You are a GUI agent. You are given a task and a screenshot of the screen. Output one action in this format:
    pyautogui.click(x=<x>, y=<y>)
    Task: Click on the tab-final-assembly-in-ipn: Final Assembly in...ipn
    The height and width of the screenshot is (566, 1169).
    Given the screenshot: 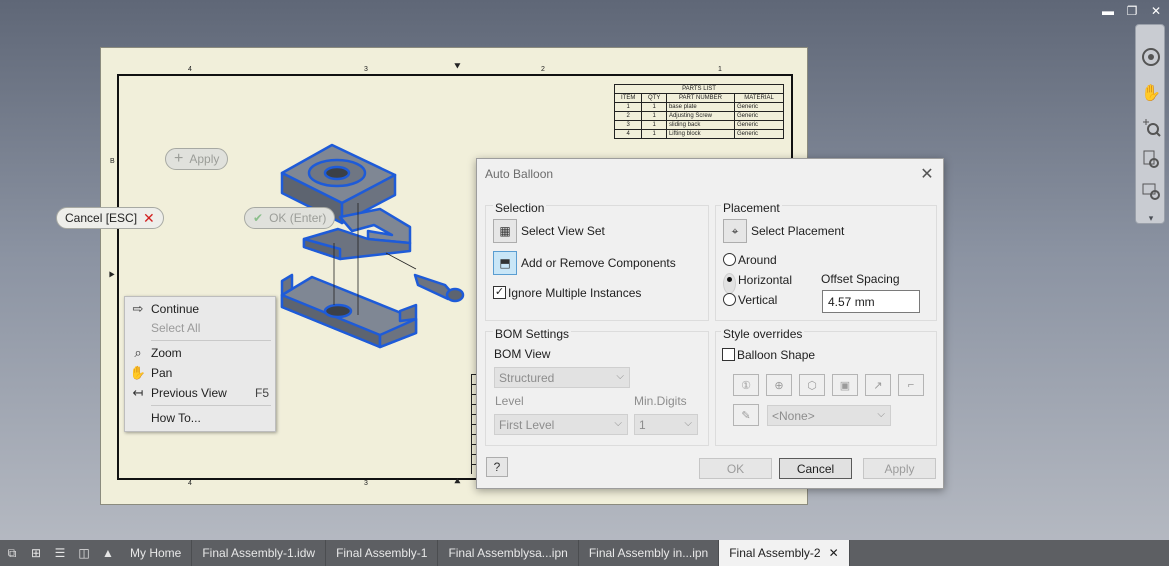 What is the action you would take?
    pyautogui.click(x=649, y=553)
    